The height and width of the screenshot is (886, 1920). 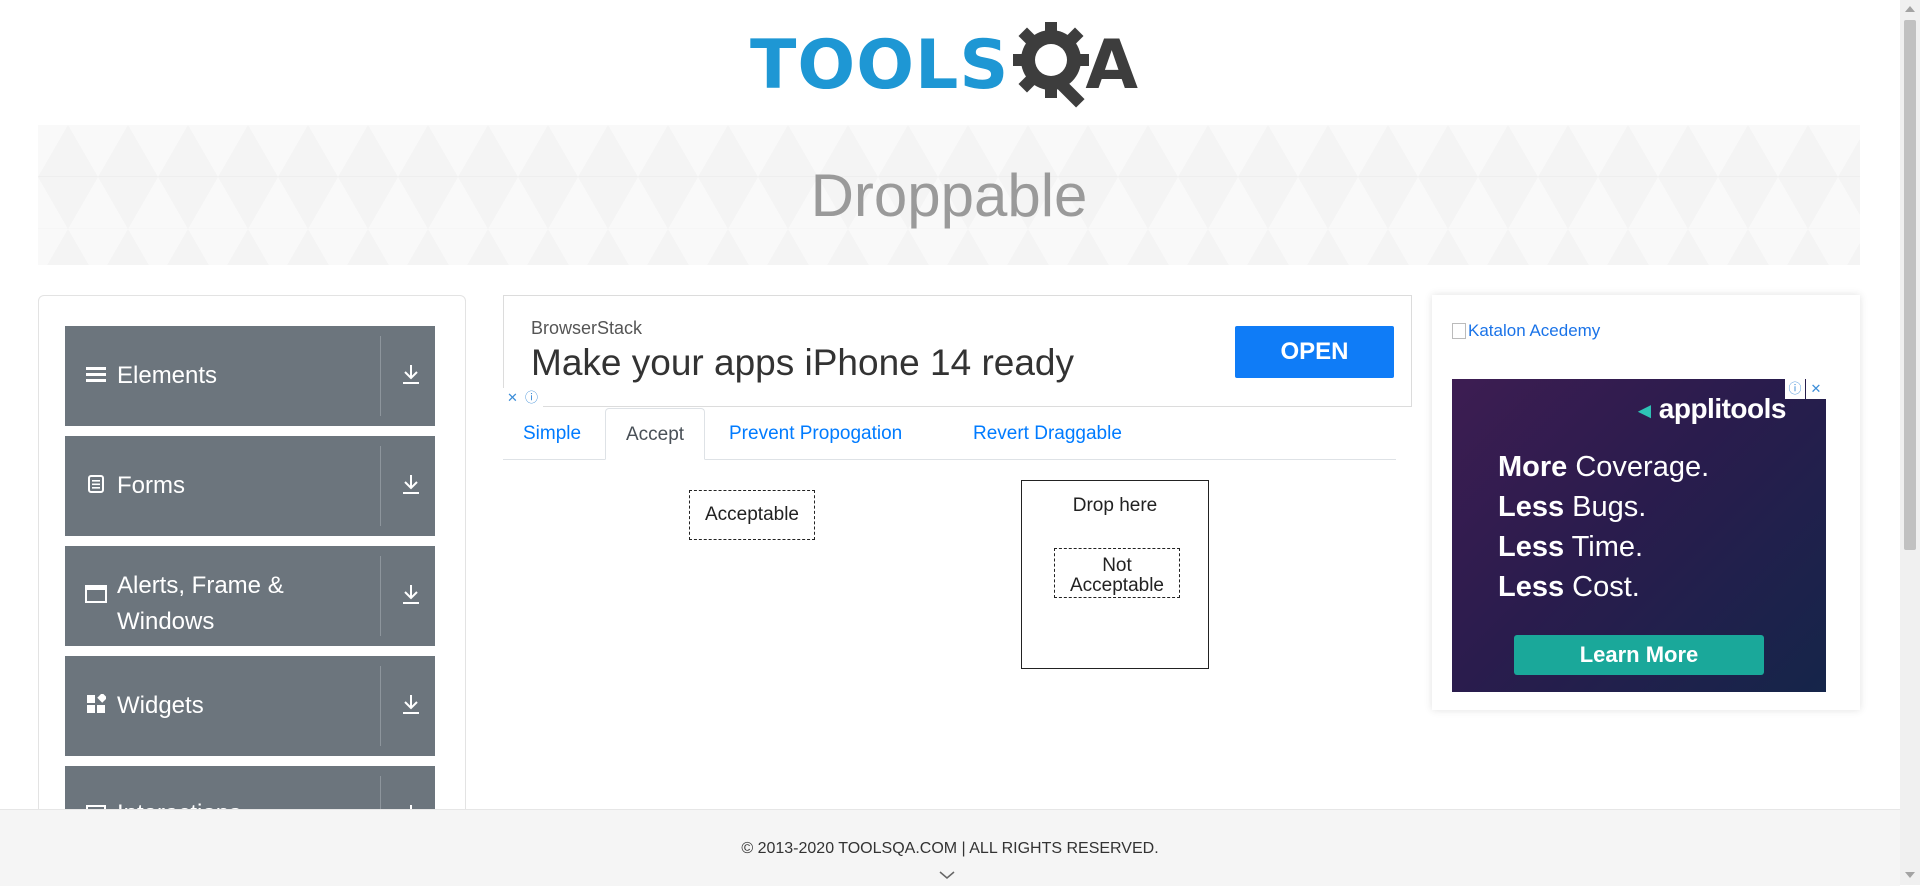 What do you see at coordinates (151, 485) in the screenshot?
I see `group-label: Forms` at bounding box center [151, 485].